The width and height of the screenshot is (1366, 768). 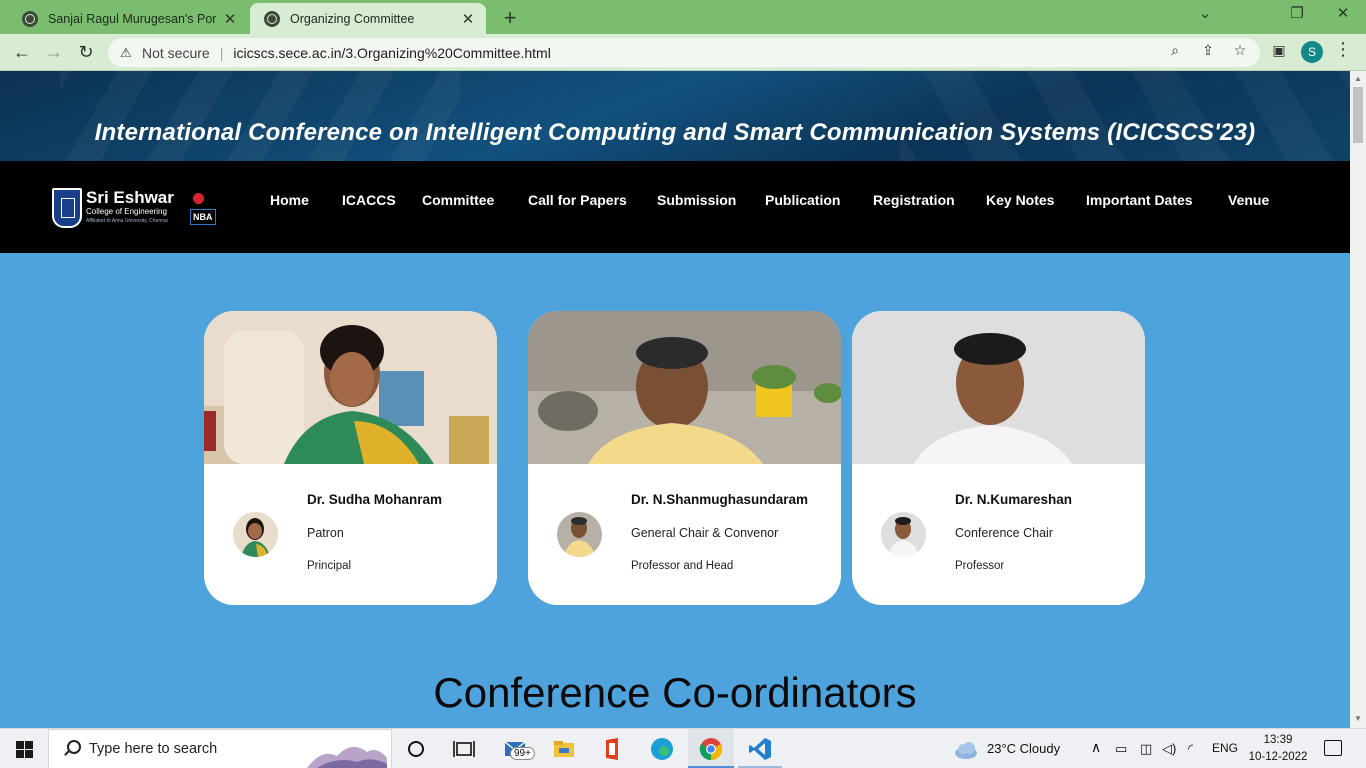 What do you see at coordinates (1023, 748) in the screenshot?
I see `weather-text: 23°C Cloudy` at bounding box center [1023, 748].